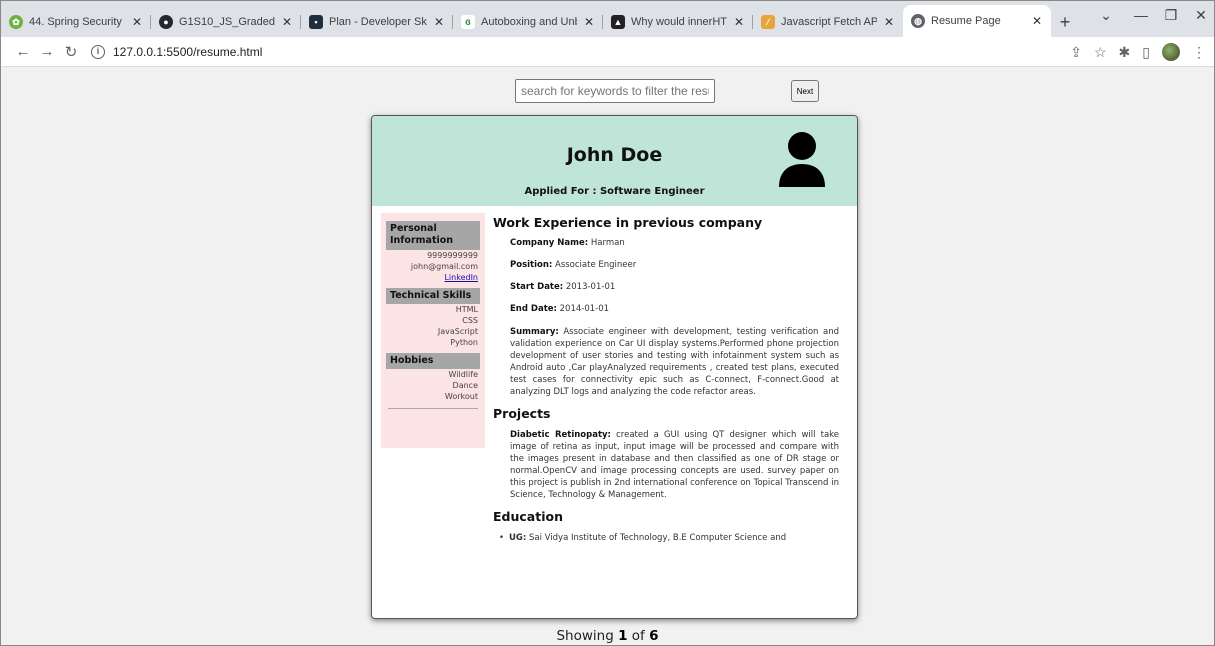 Image resolution: width=1215 pixels, height=646 pixels. Describe the element at coordinates (531, 265) in the screenshot. I see `position-label: Position:` at that location.